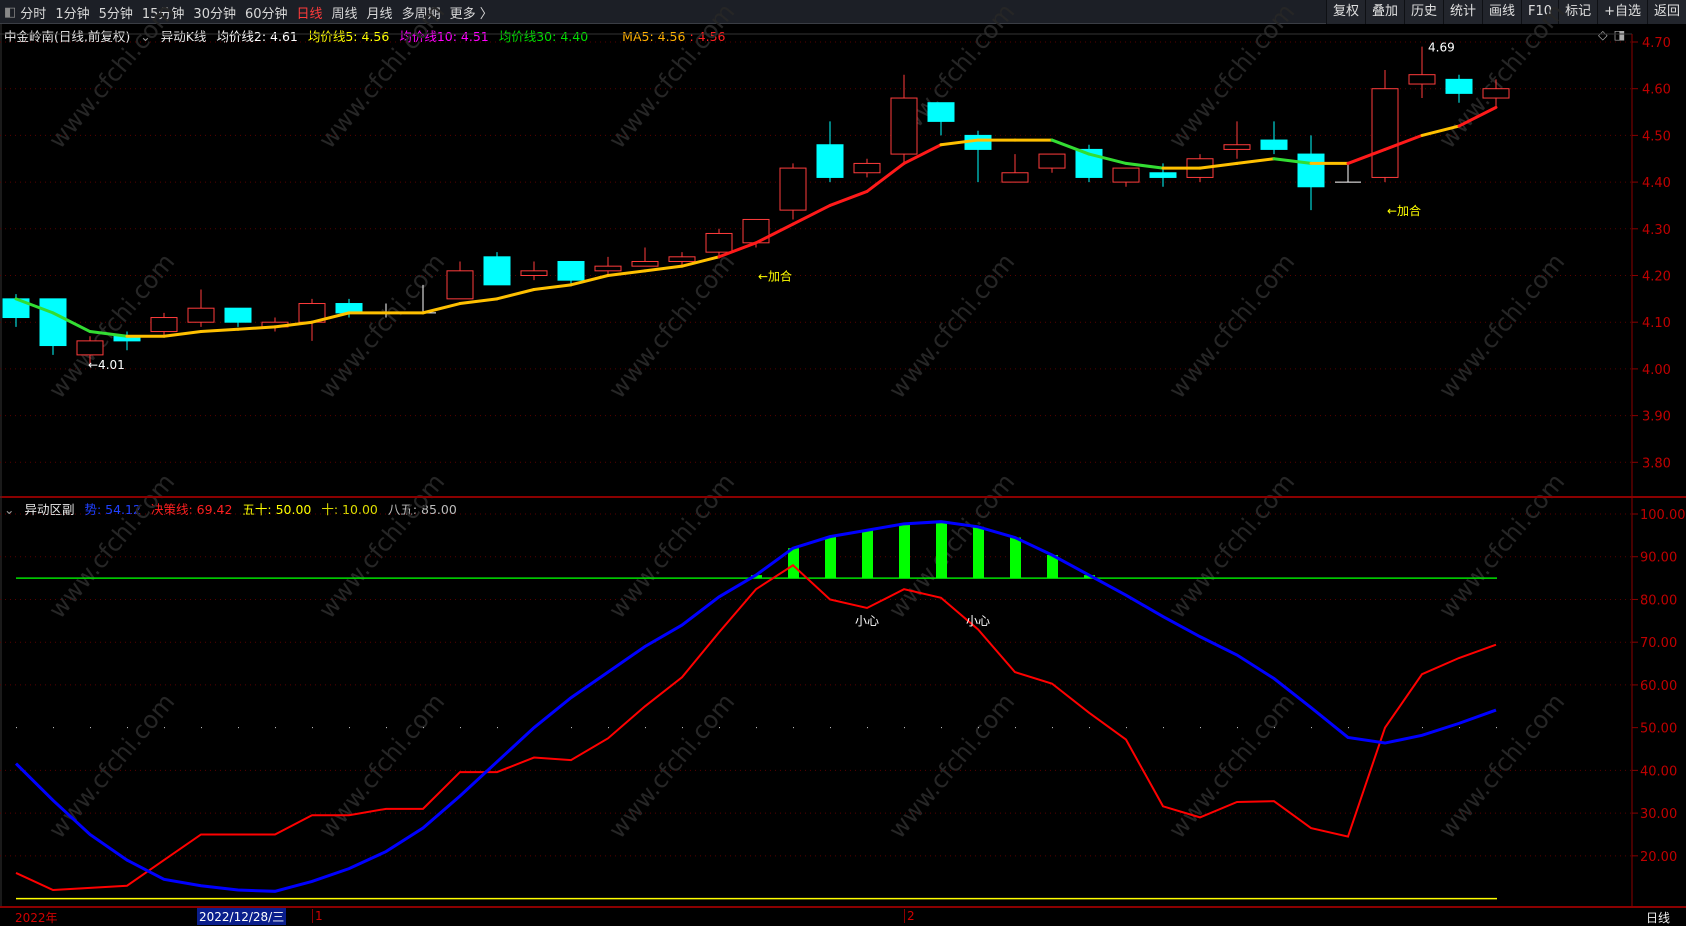 The image size is (1686, 926). I want to click on price-axis-label: 4.70, so click(1656, 43).